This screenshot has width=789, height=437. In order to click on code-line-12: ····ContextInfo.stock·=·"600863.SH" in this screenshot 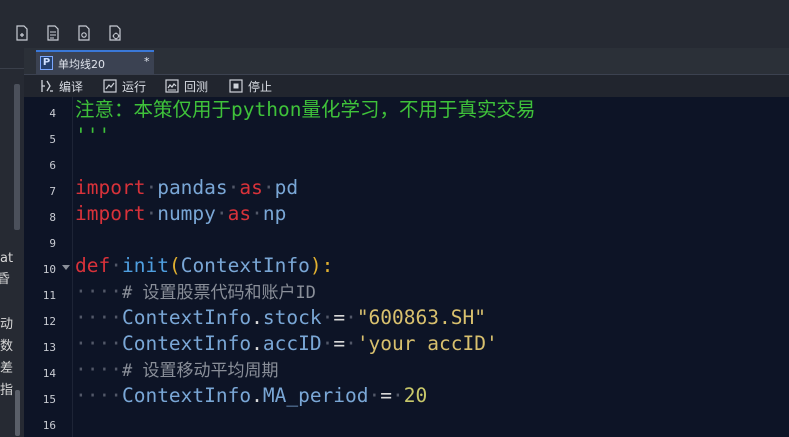, I will do `click(280, 317)`.